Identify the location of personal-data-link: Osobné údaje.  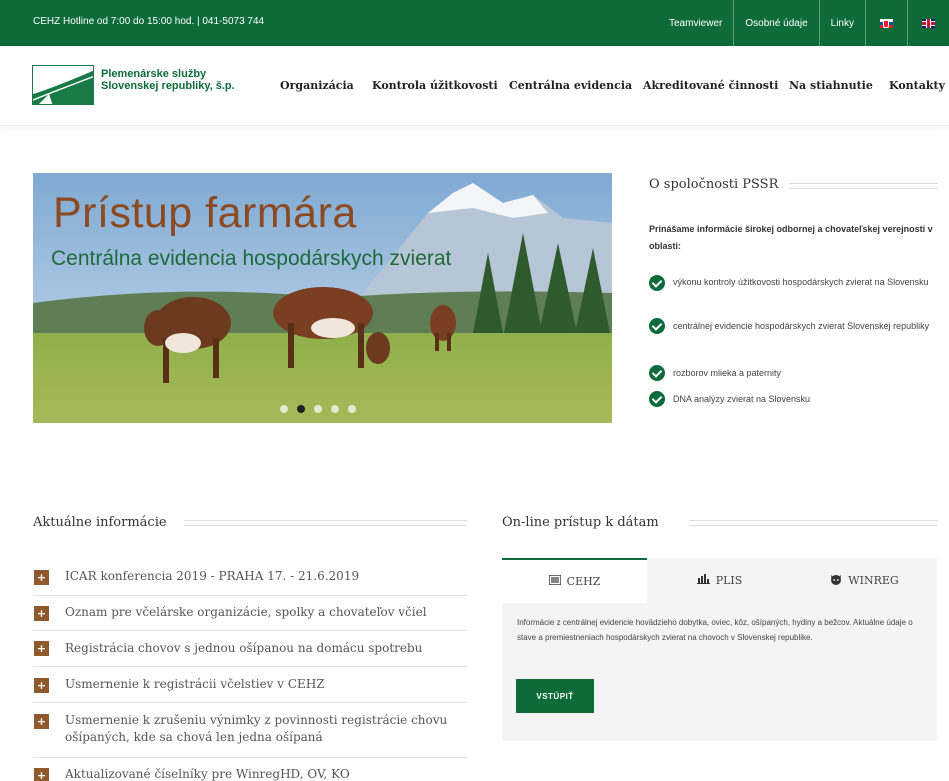
(775, 23).